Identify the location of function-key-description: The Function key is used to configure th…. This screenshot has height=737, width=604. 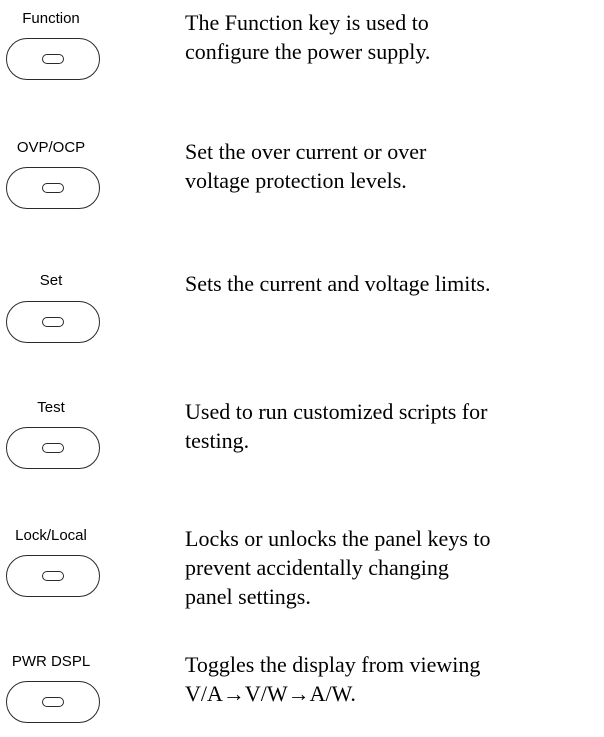
(308, 37).